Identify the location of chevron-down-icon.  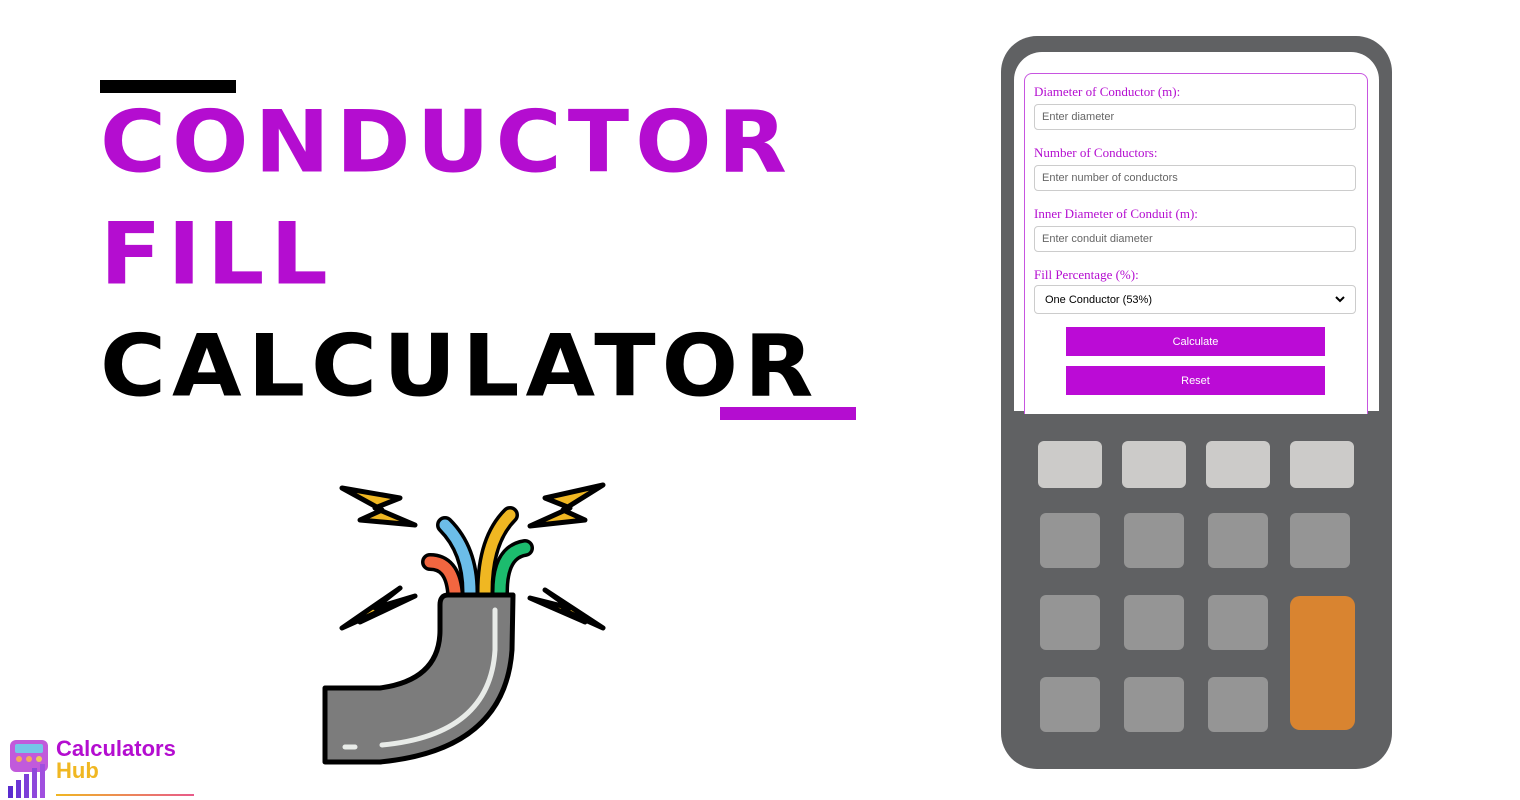
(1340, 299).